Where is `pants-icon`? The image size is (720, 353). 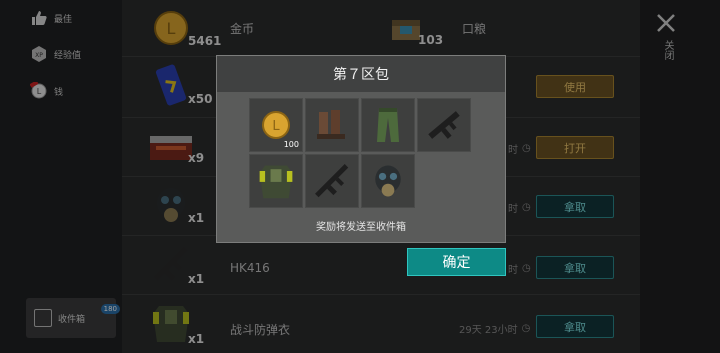
pants-icon is located at coordinates (388, 125).